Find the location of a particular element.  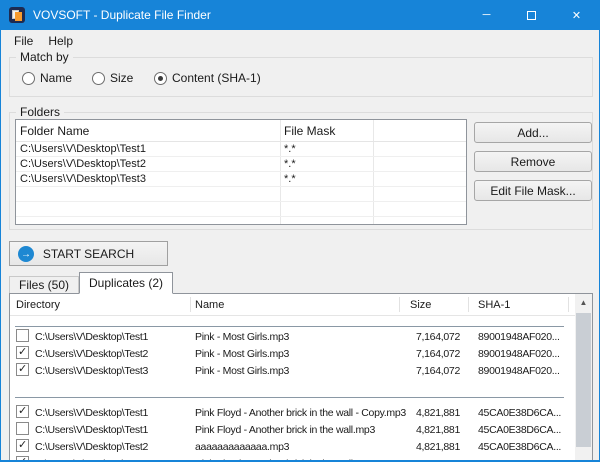

folder-name-column-header: Folder Name is located at coordinates (54, 131).